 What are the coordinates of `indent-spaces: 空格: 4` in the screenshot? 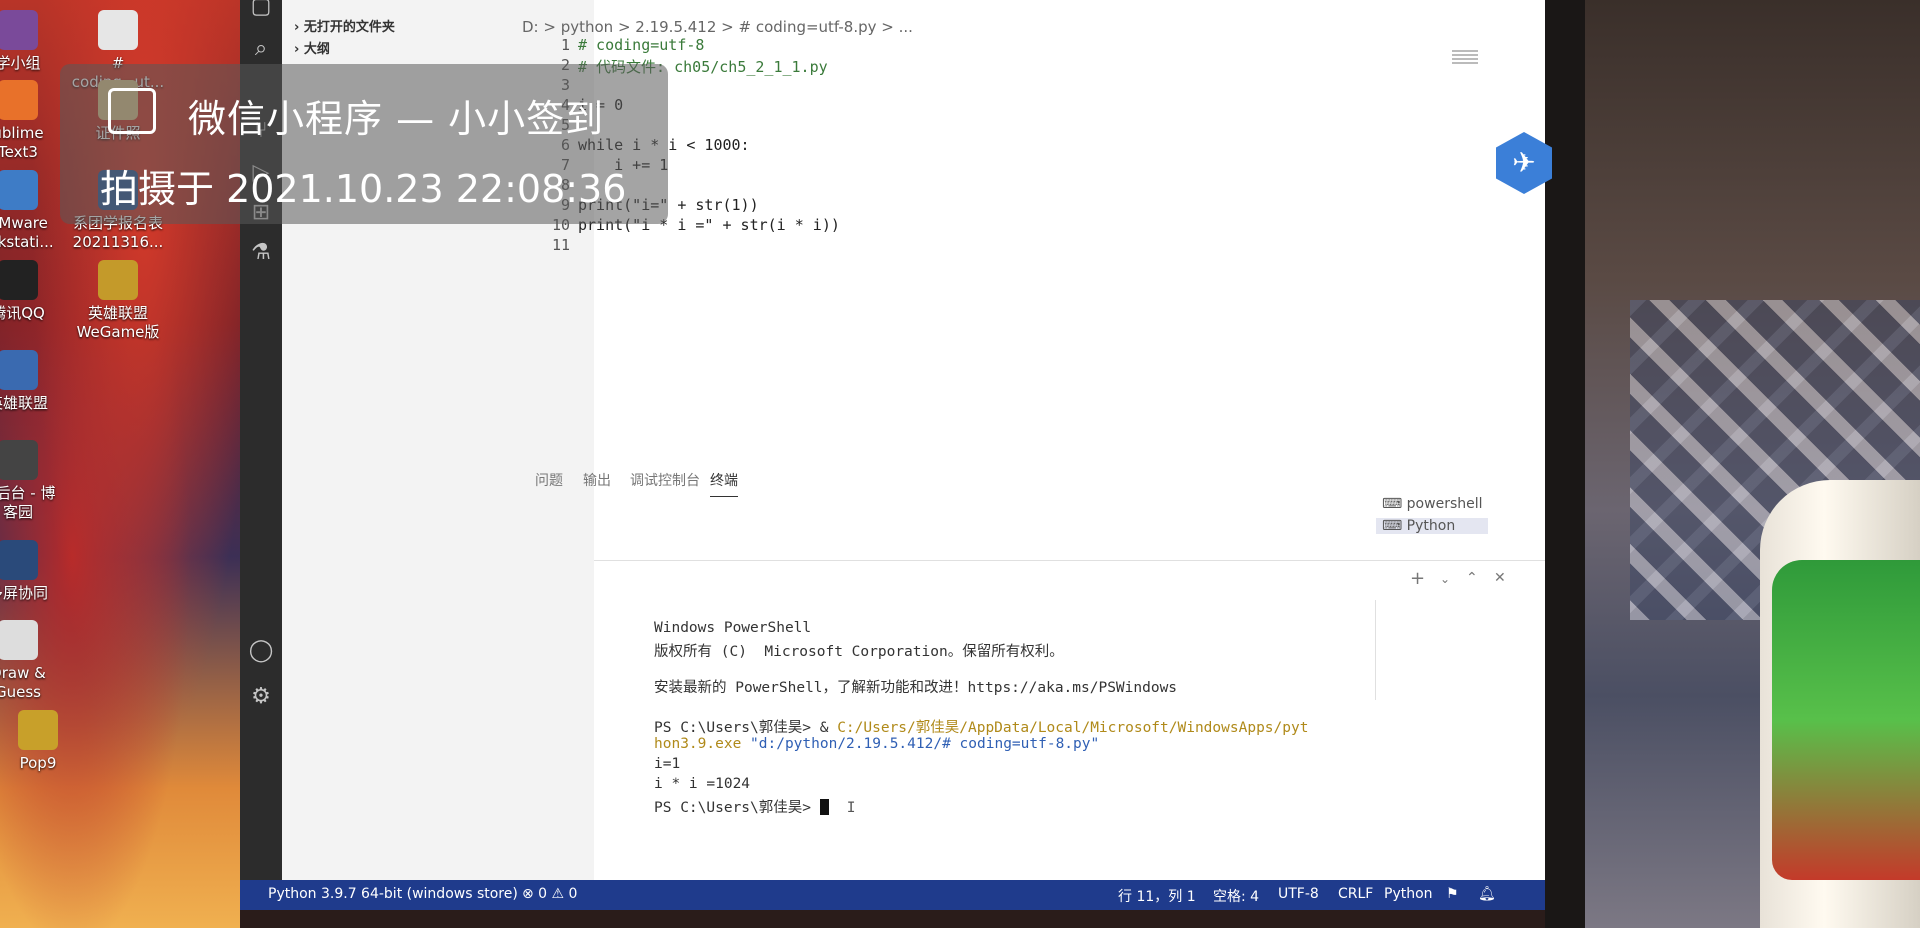 It's located at (1236, 896).